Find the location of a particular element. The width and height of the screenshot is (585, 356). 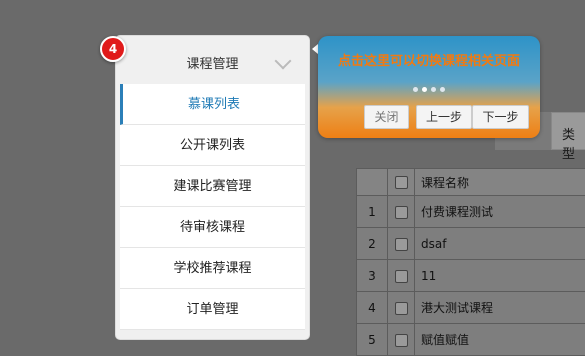

menu-item-school-recommended: 学校推荐课程 is located at coordinates (212, 268).